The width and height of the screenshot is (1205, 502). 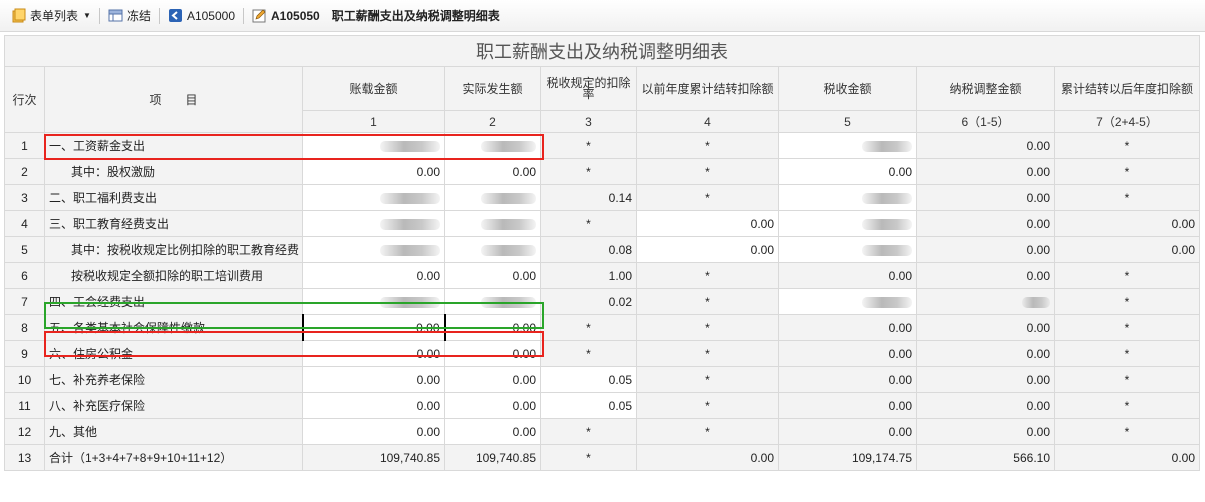 I want to click on table-row: 12 九、其他 0.00 0.00 * * 0.00 0.00 *, so click(x=602, y=431).